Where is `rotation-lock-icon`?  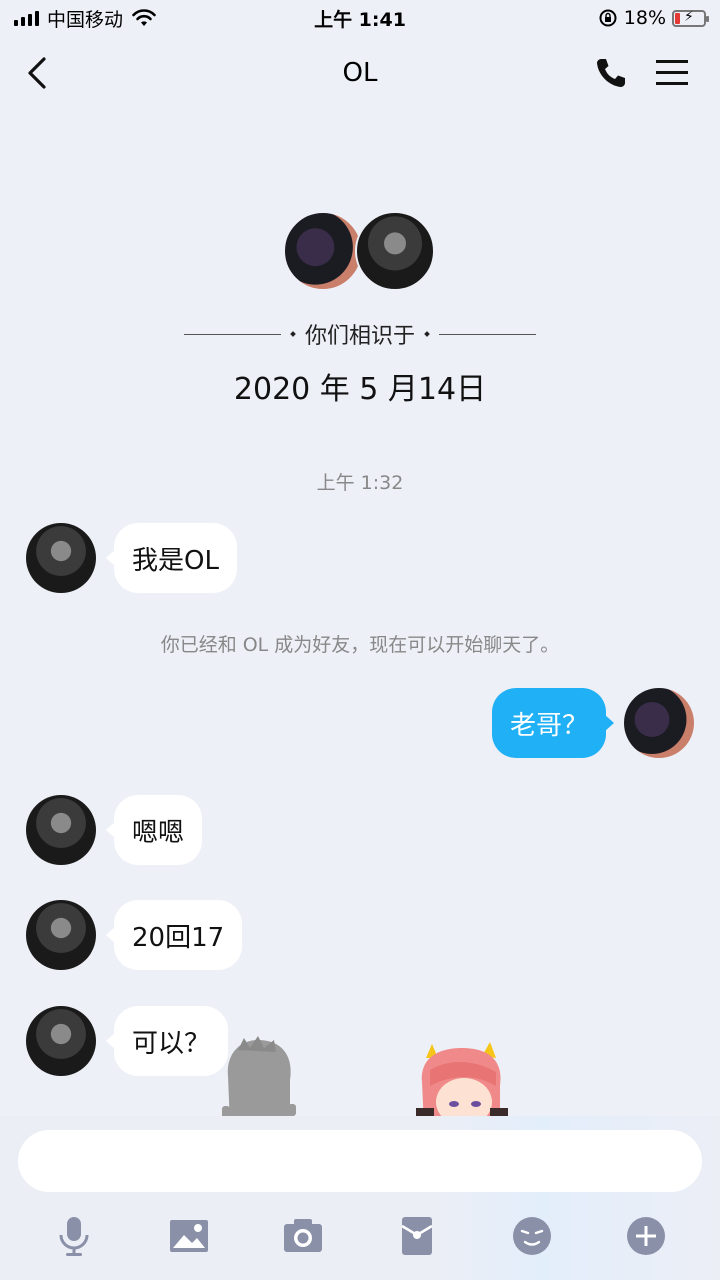 rotation-lock-icon is located at coordinates (608, 18).